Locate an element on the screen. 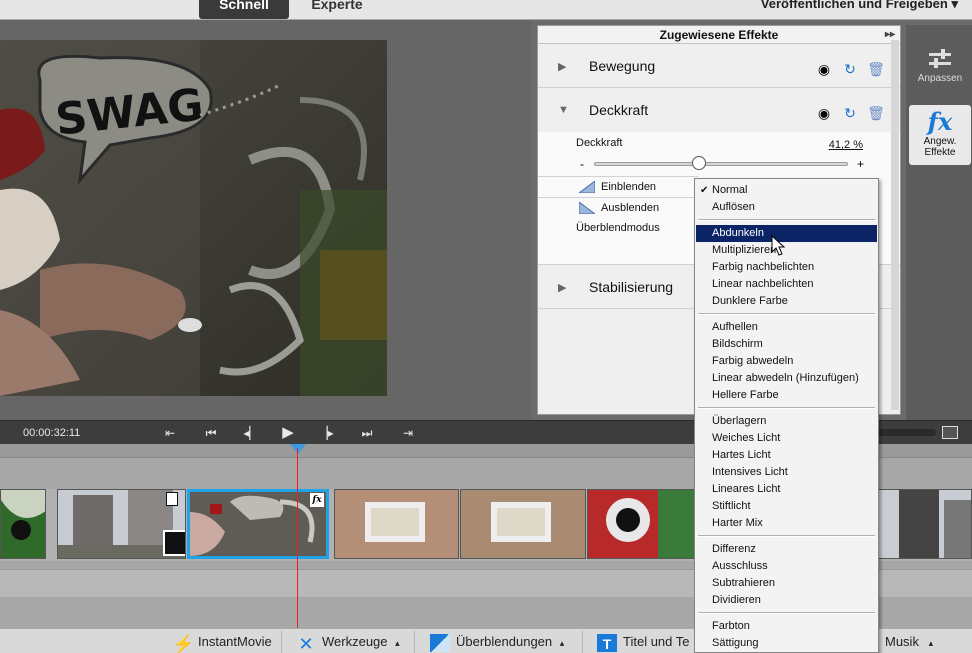 The image size is (972, 653). music-button: Musik ▴ is located at coordinates (909, 642).